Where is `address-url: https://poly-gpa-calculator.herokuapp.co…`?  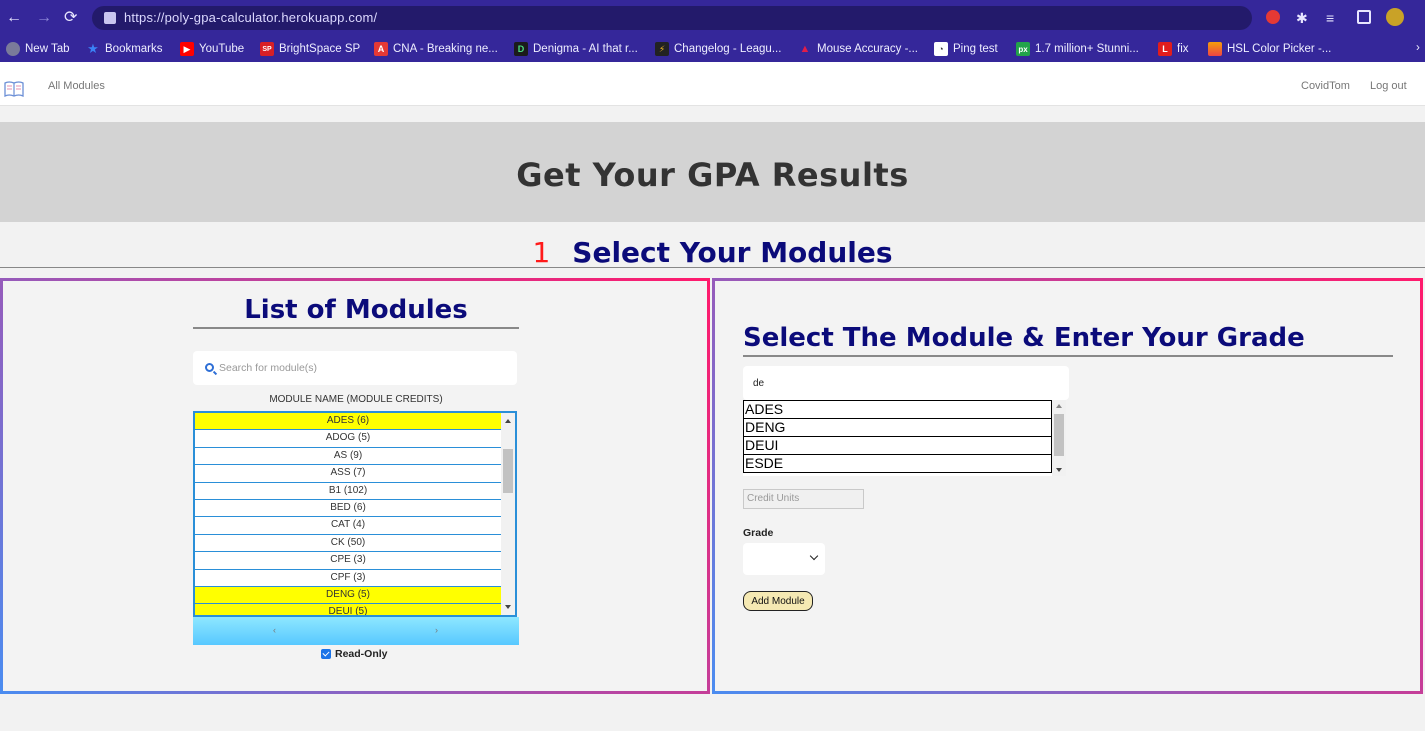
address-url: https://poly-gpa-calculator.herokuapp.co… is located at coordinates (251, 17).